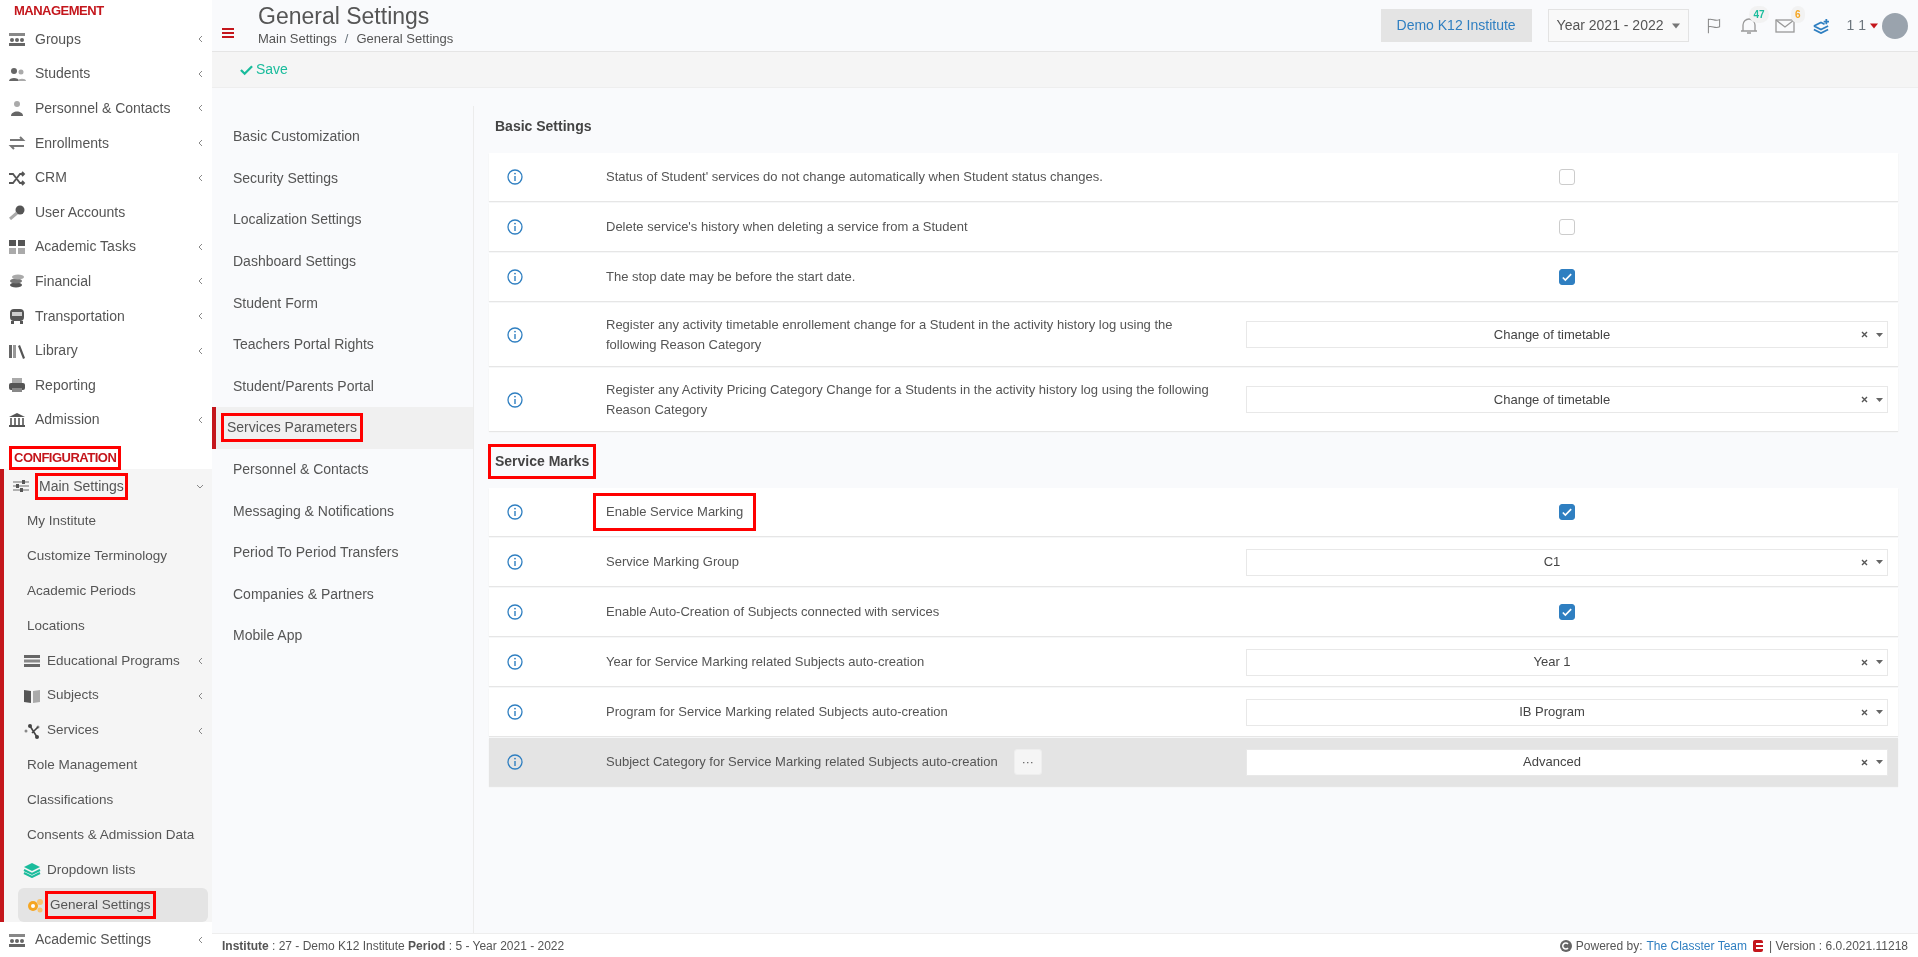  Describe the element at coordinates (301, 470) in the screenshot. I see `settings-nav-item: Personnel & Contacts` at that location.